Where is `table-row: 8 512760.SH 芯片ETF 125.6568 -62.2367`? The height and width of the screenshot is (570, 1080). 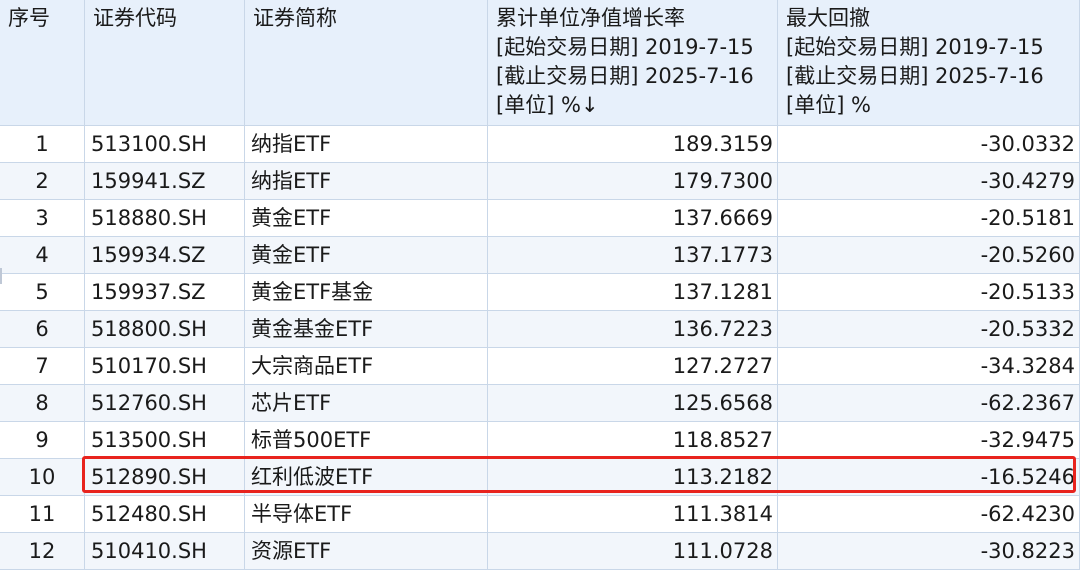
table-row: 8 512760.SH 芯片ETF 125.6568 -62.2367 is located at coordinates (540, 403).